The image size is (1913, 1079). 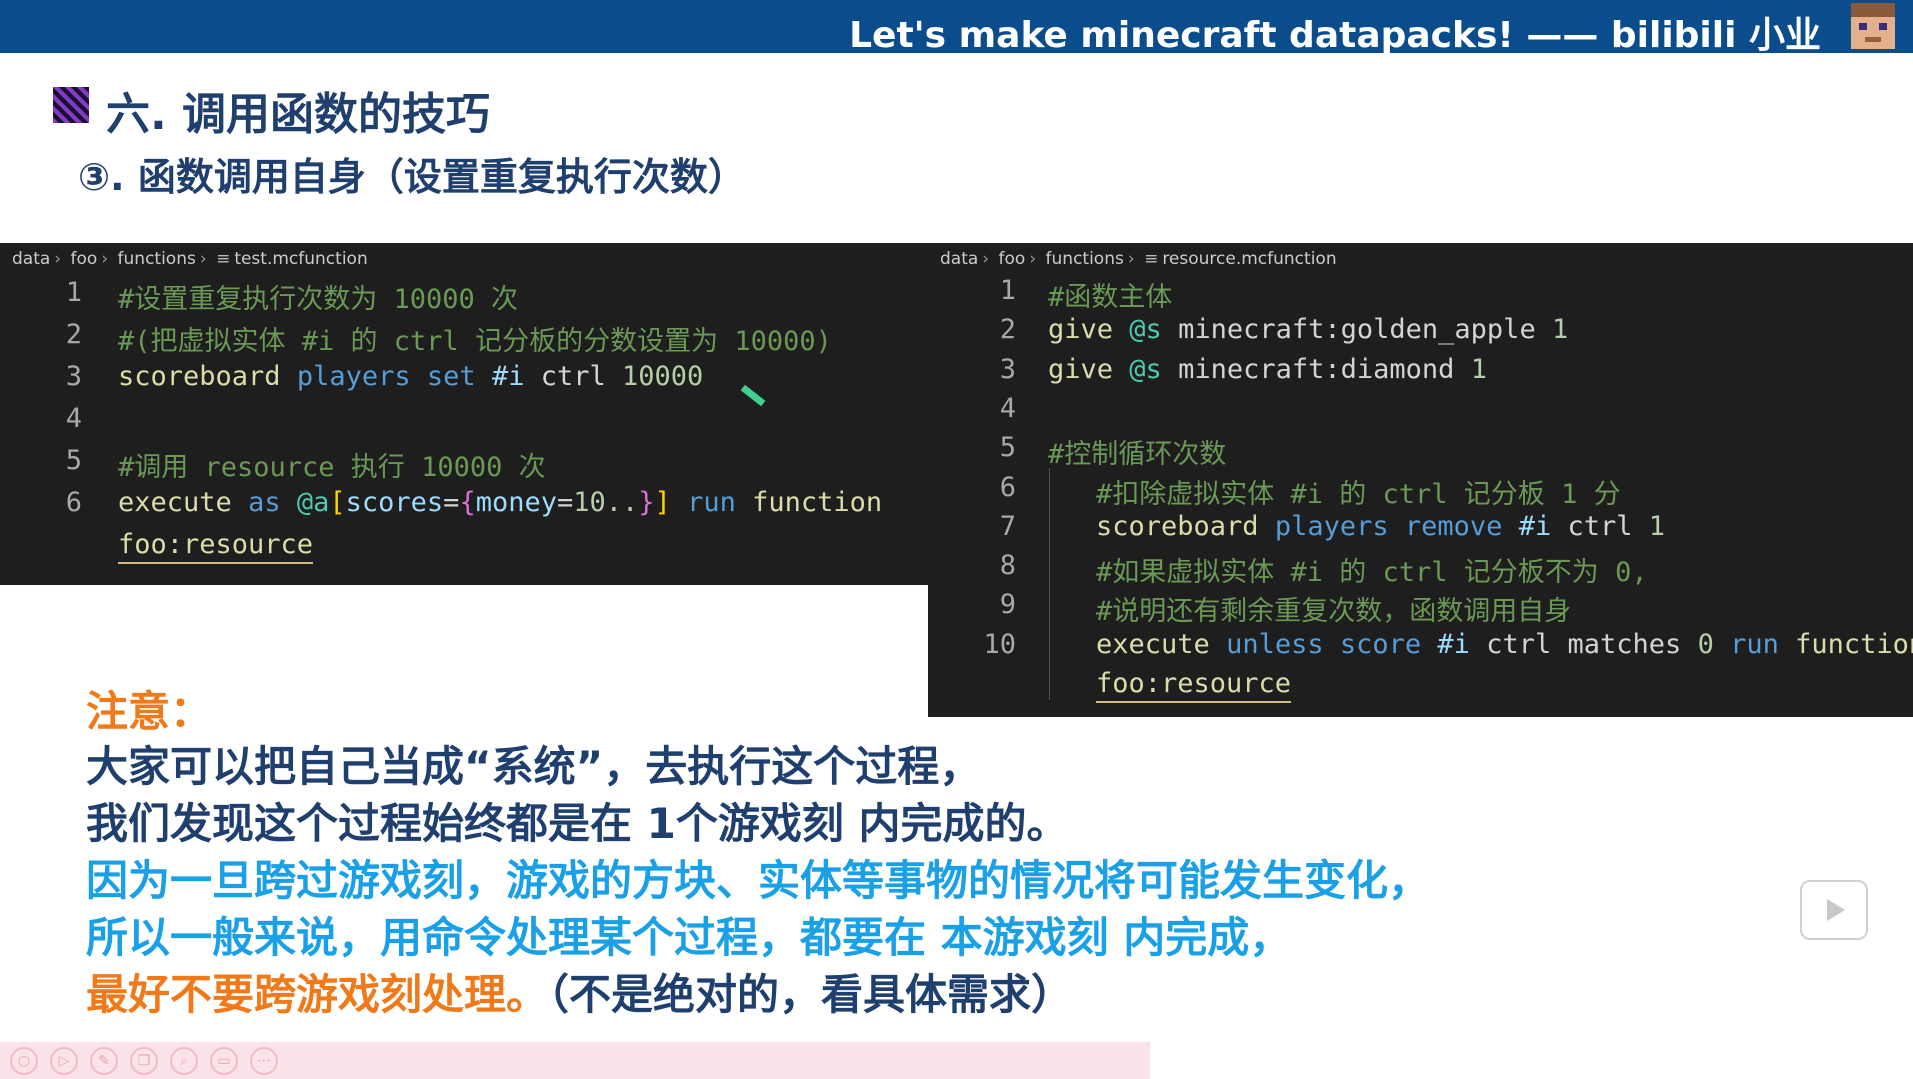 What do you see at coordinates (1275, 644) in the screenshot?
I see `code-token: unless` at bounding box center [1275, 644].